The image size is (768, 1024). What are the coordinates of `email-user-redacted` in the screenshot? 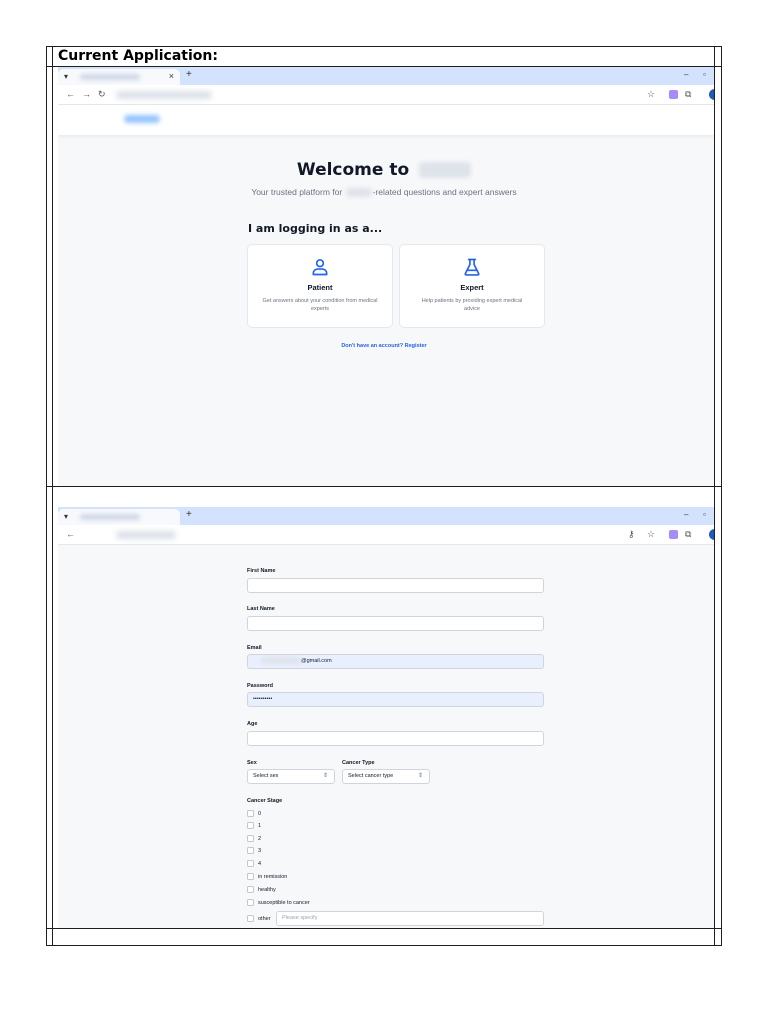 It's located at (281, 661).